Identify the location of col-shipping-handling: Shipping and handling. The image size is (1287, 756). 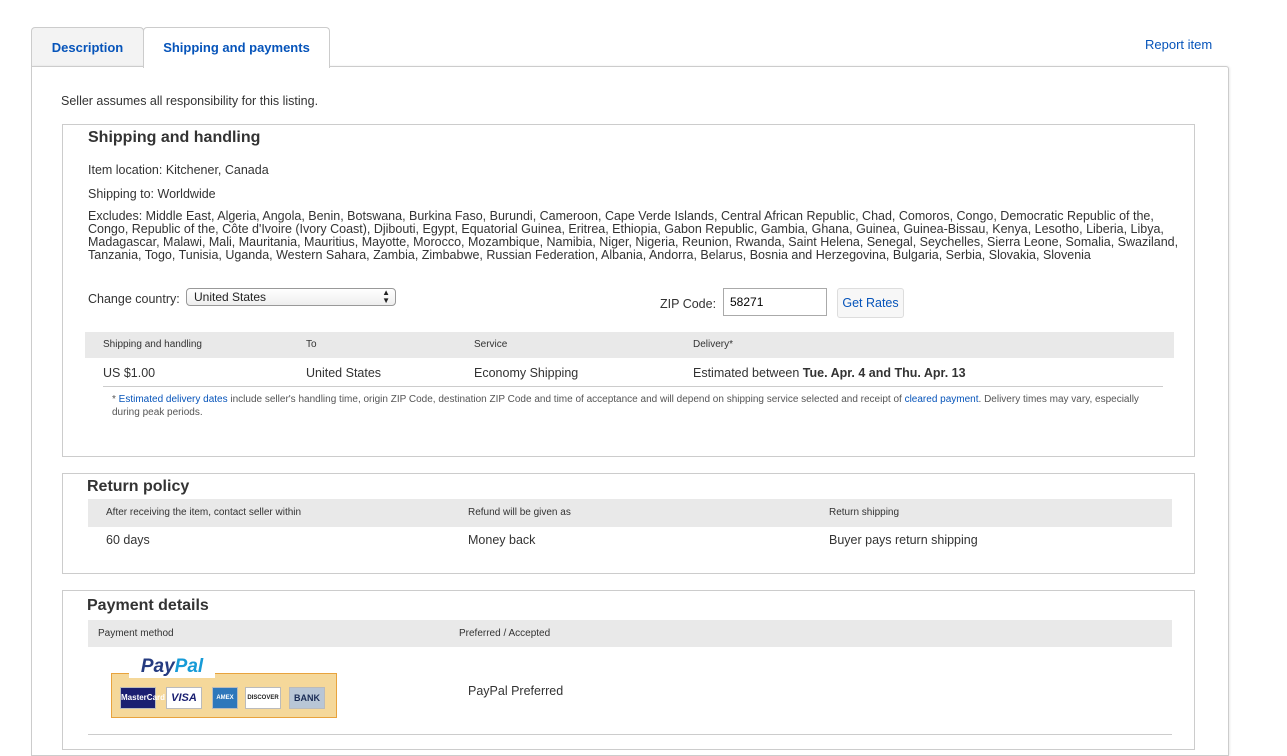
(152, 344).